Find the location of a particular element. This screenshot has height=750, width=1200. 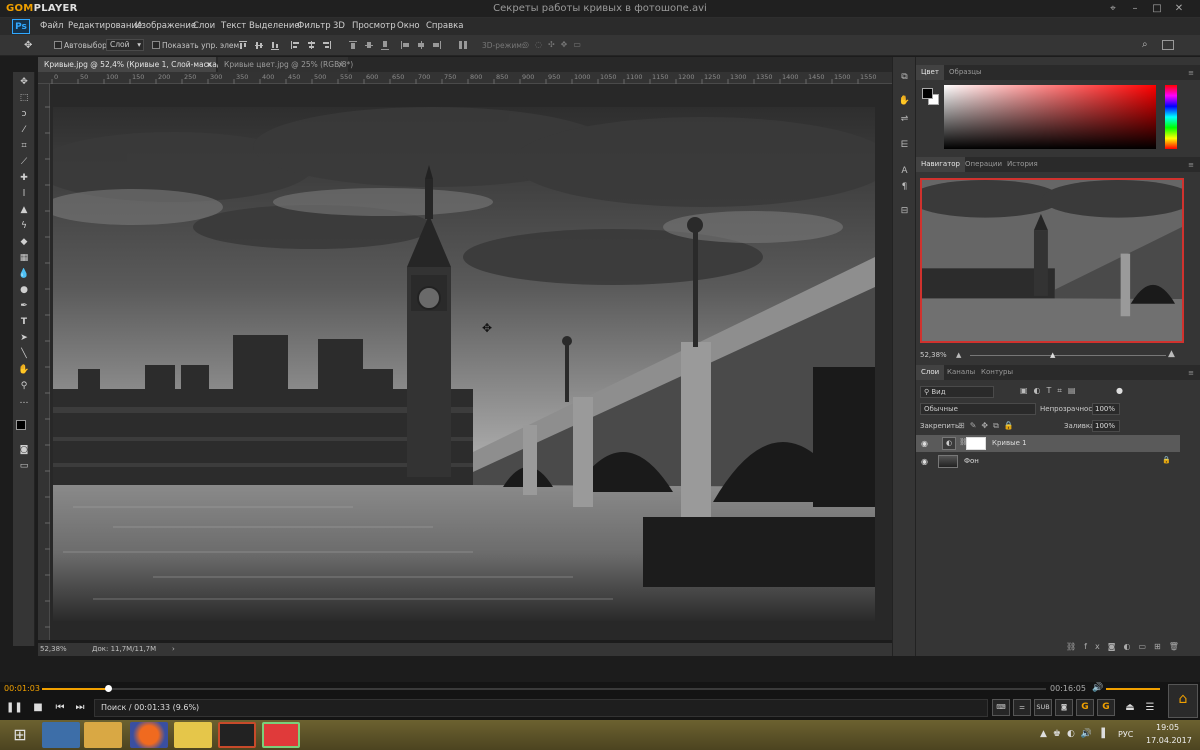

gomlab-home-icon: ⌂ is located at coordinates (1183, 701).